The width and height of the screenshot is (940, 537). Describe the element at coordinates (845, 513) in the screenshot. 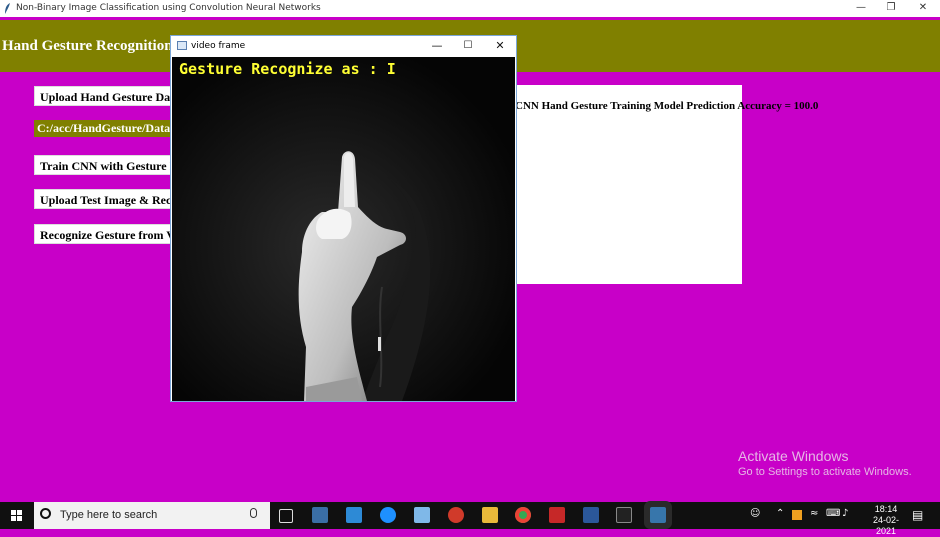

I see `volume-icon: ♪` at that location.